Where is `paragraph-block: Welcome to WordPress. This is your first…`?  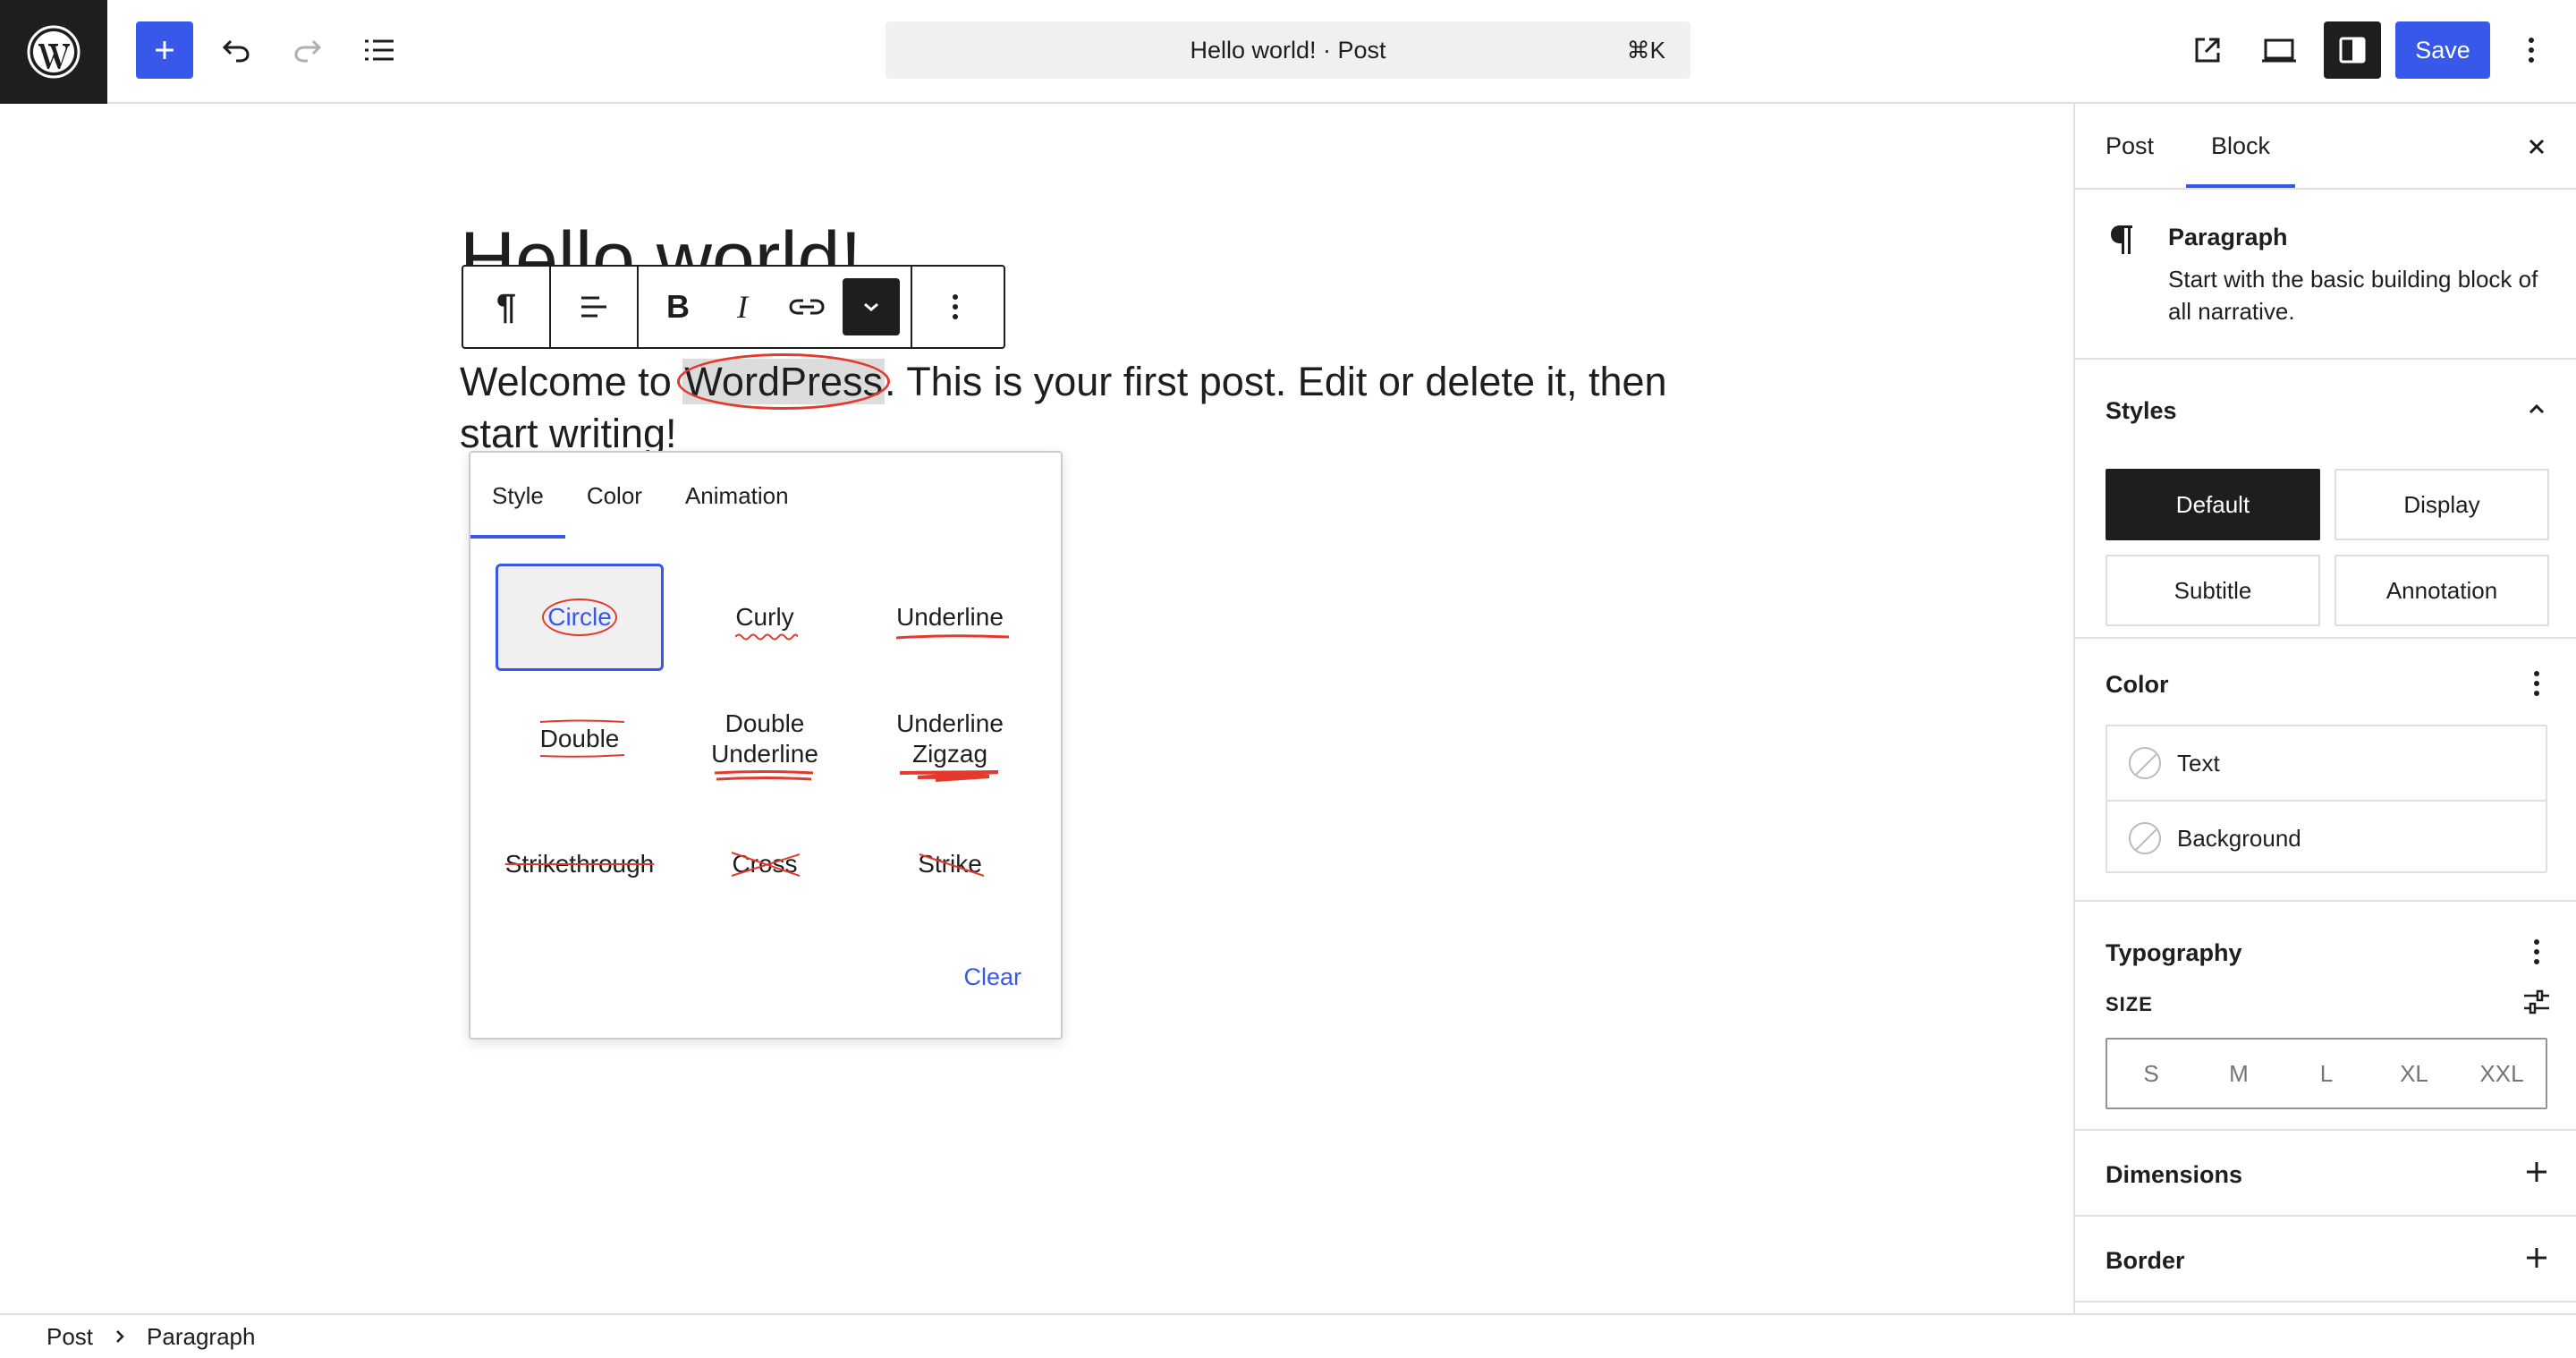 paragraph-block: Welcome to WordPress. This is your first… is located at coordinates (1063, 407).